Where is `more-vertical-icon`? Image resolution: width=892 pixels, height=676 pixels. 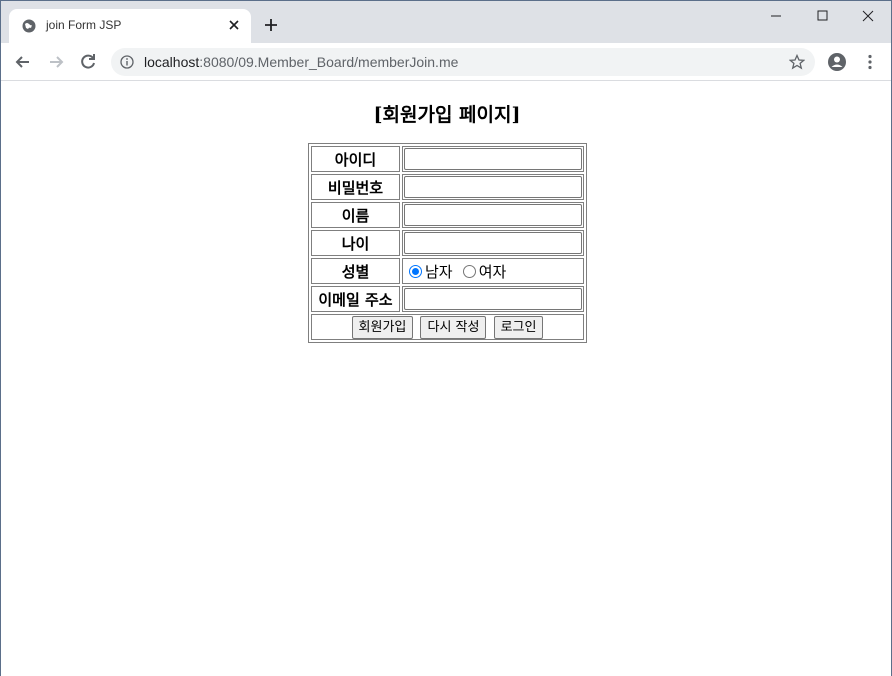 more-vertical-icon is located at coordinates (870, 62).